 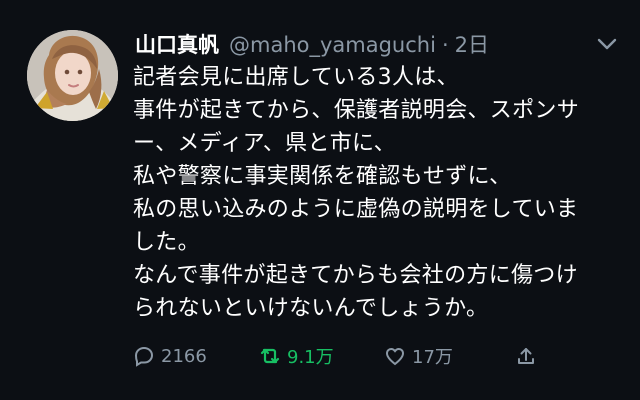 What do you see at coordinates (296, 77) in the screenshot?
I see `tweet-text-line: 記者会見に出席している3人は、` at bounding box center [296, 77].